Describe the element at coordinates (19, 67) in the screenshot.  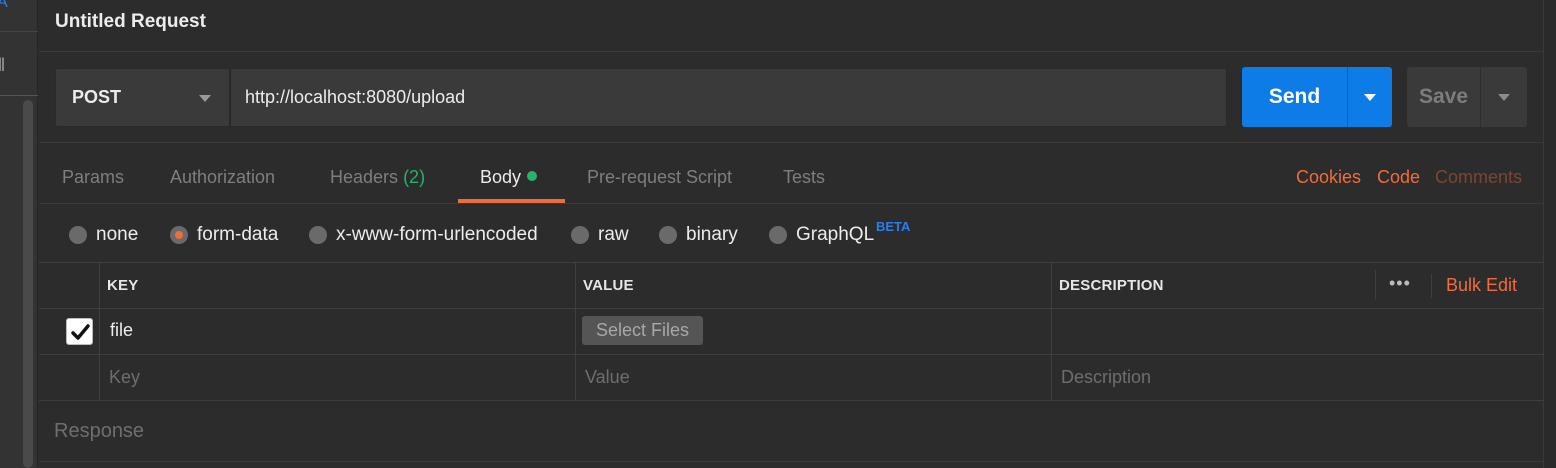
I see `sidebar-item` at that location.